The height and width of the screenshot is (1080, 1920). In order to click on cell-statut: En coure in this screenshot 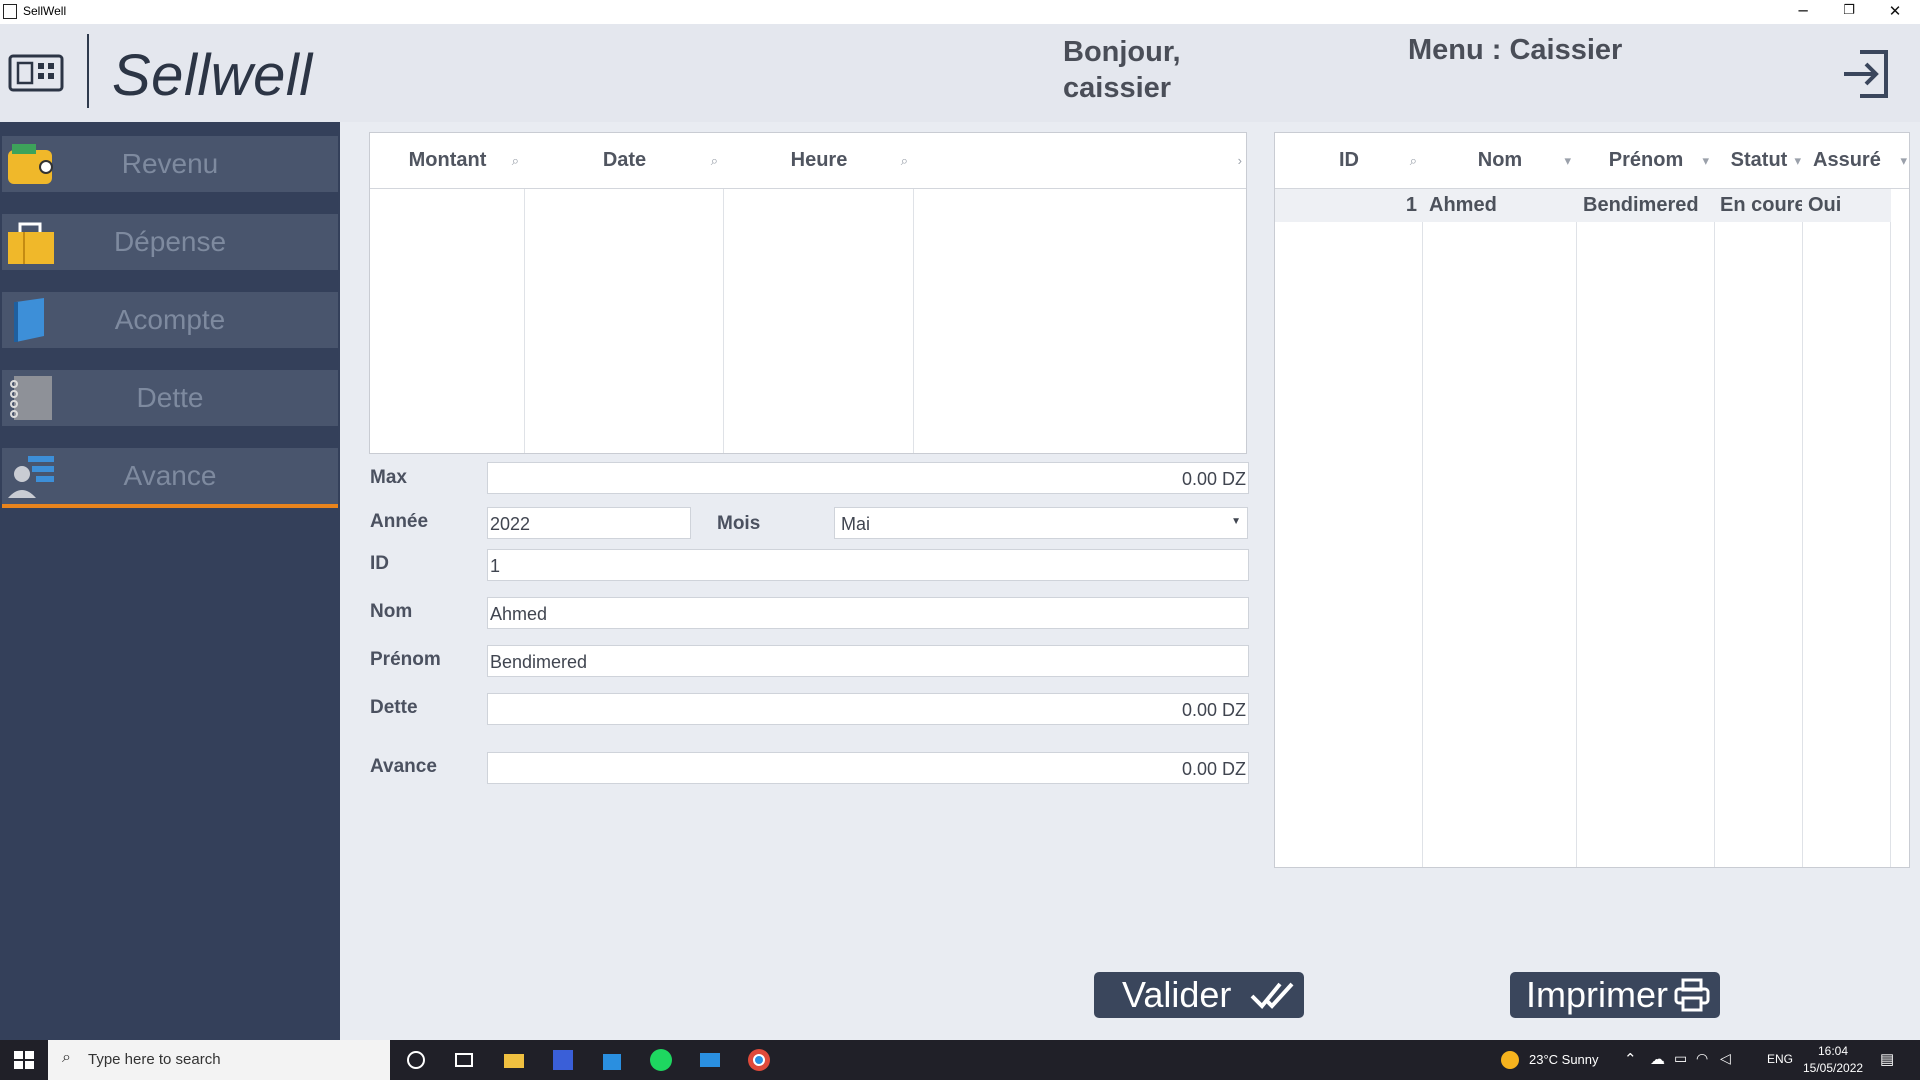, I will do `click(1761, 205)`.